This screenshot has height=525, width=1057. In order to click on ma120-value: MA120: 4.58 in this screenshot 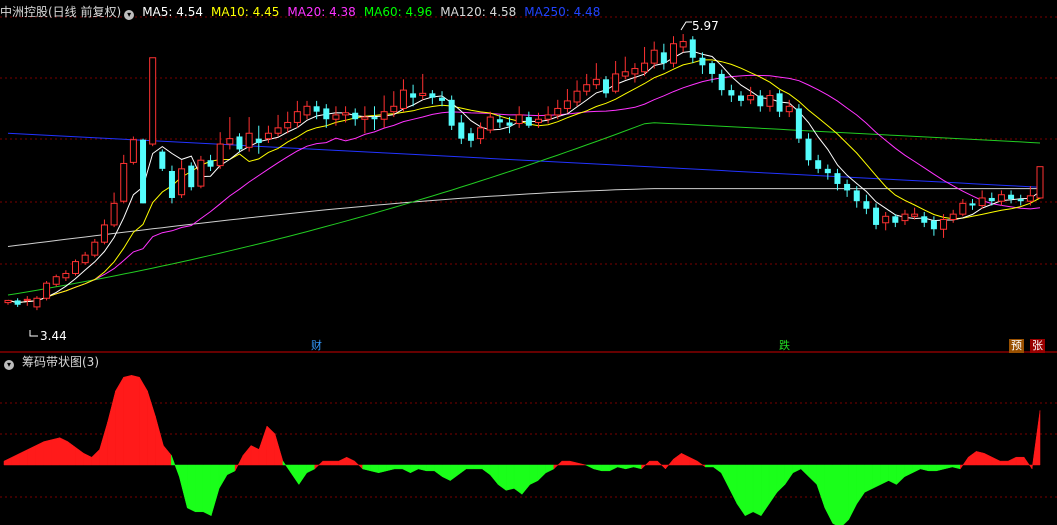, I will do `click(478, 12)`.